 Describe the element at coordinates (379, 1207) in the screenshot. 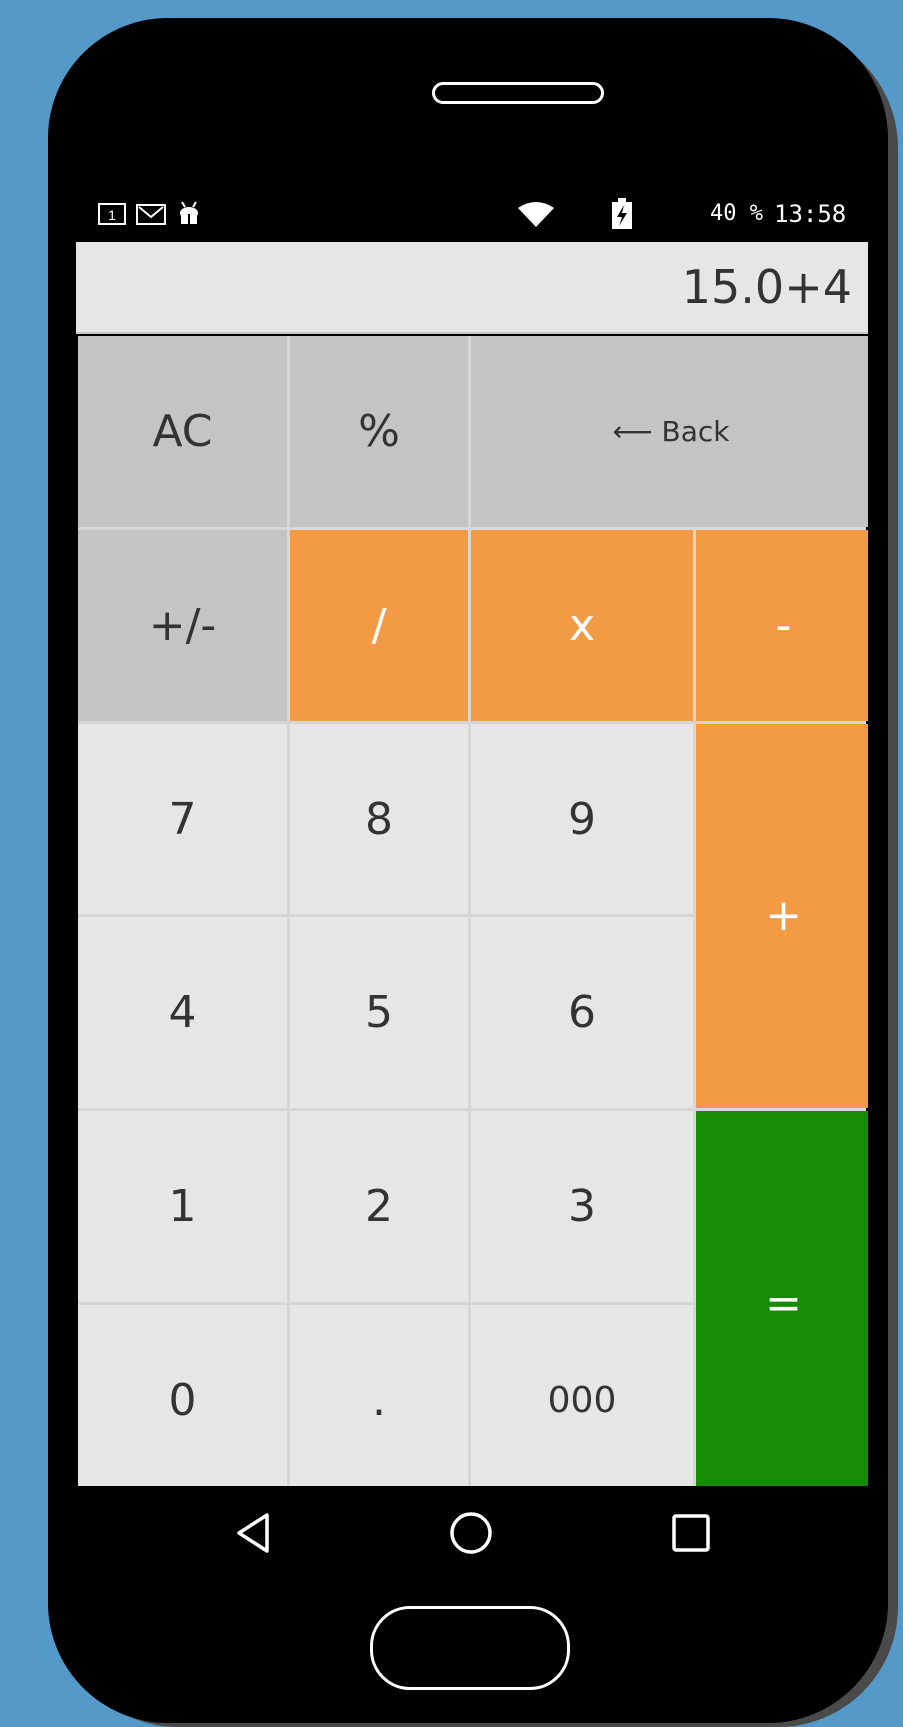

I see `digit-2-button: 2` at that location.